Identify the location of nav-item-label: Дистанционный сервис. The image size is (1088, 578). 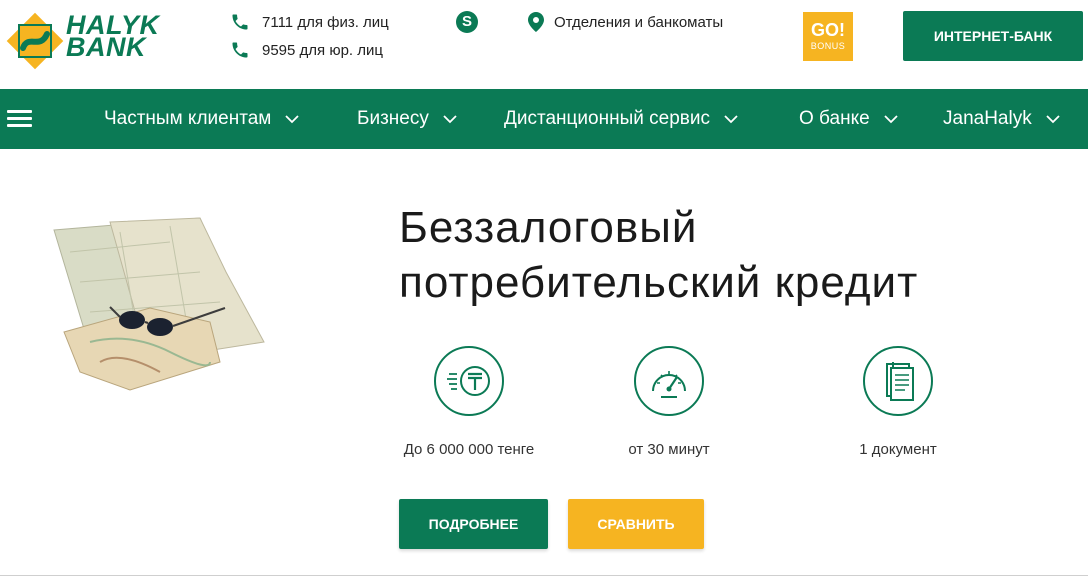
(607, 118).